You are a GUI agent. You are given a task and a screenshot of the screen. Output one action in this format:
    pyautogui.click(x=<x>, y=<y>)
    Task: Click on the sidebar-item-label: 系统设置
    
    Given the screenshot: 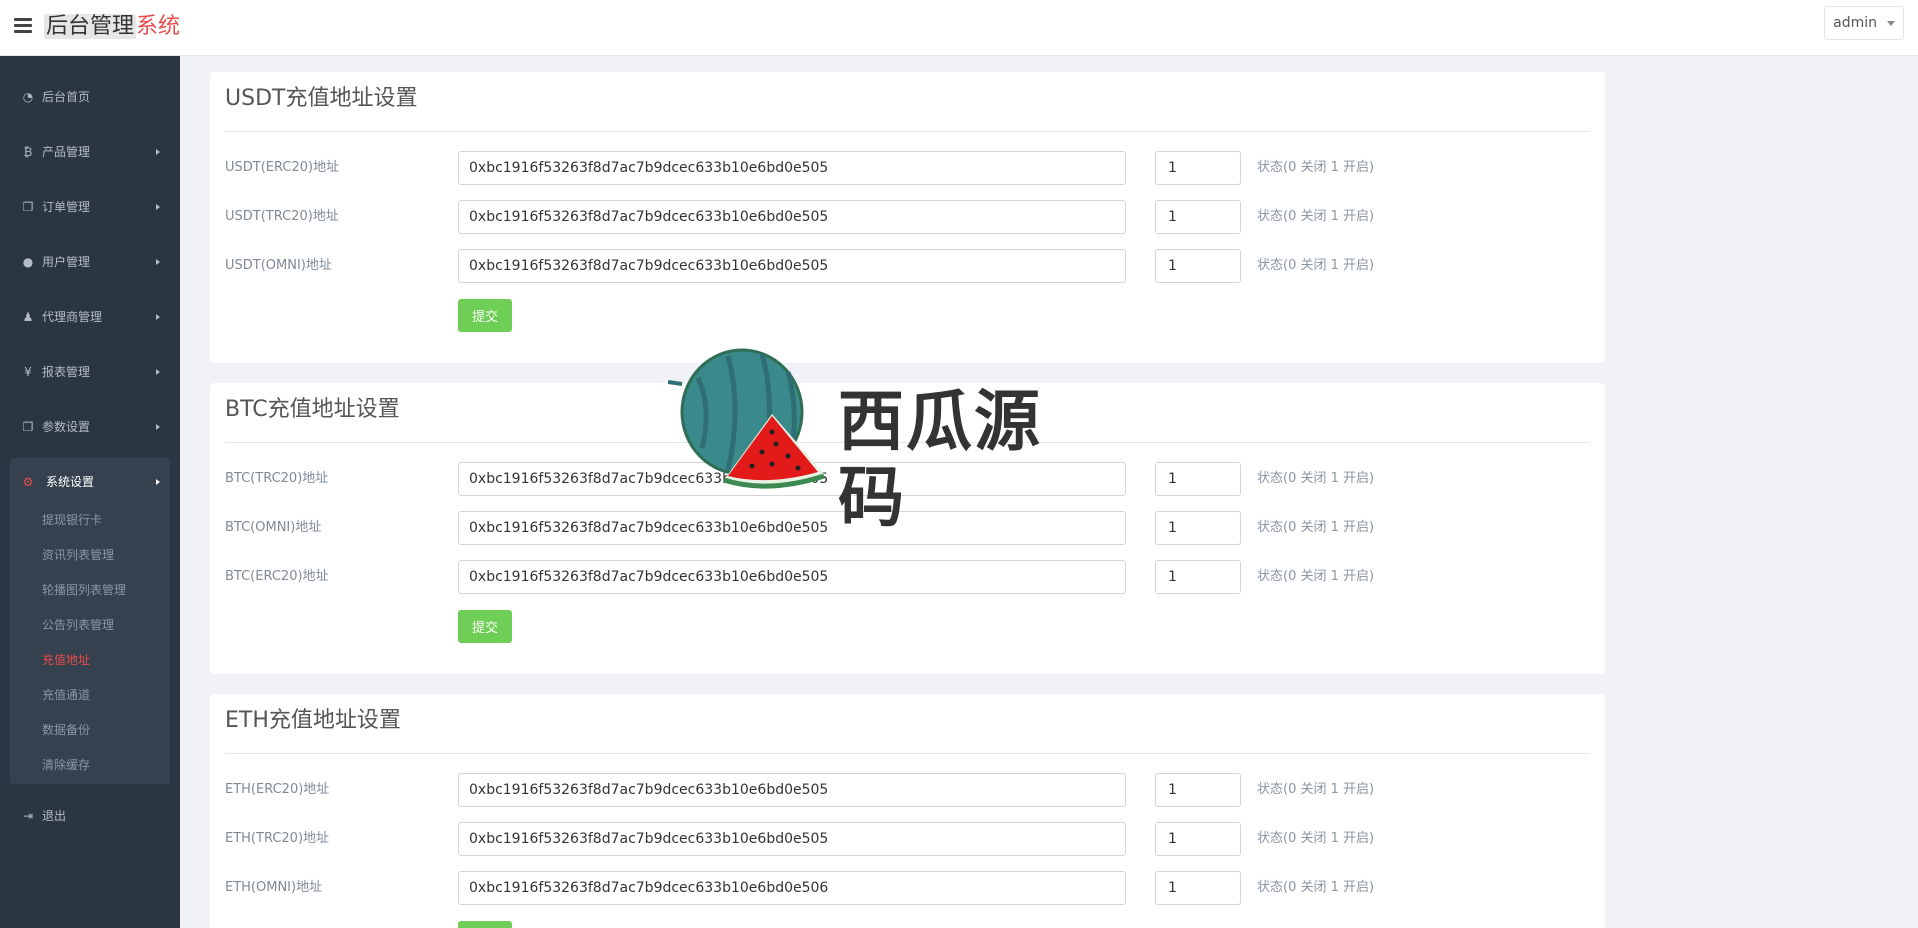 What is the action you would take?
    pyautogui.click(x=70, y=482)
    